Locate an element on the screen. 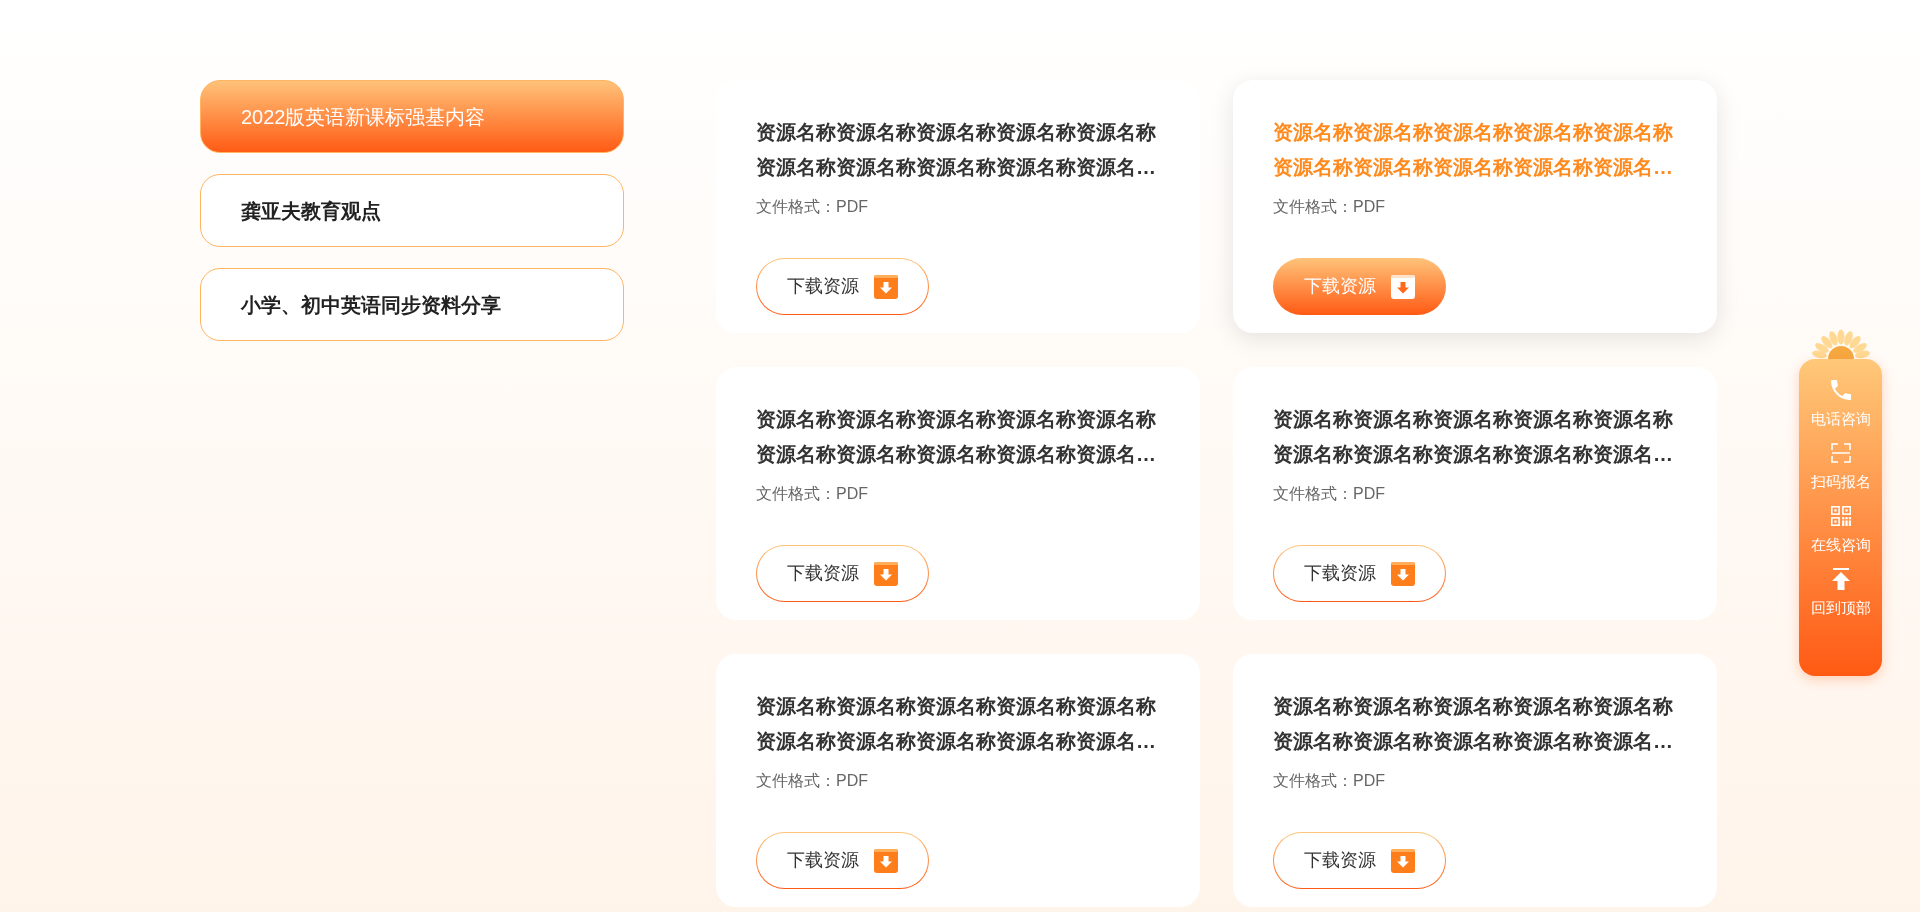  sidebar-item: 龚亚夫教育观点 is located at coordinates (412, 210).